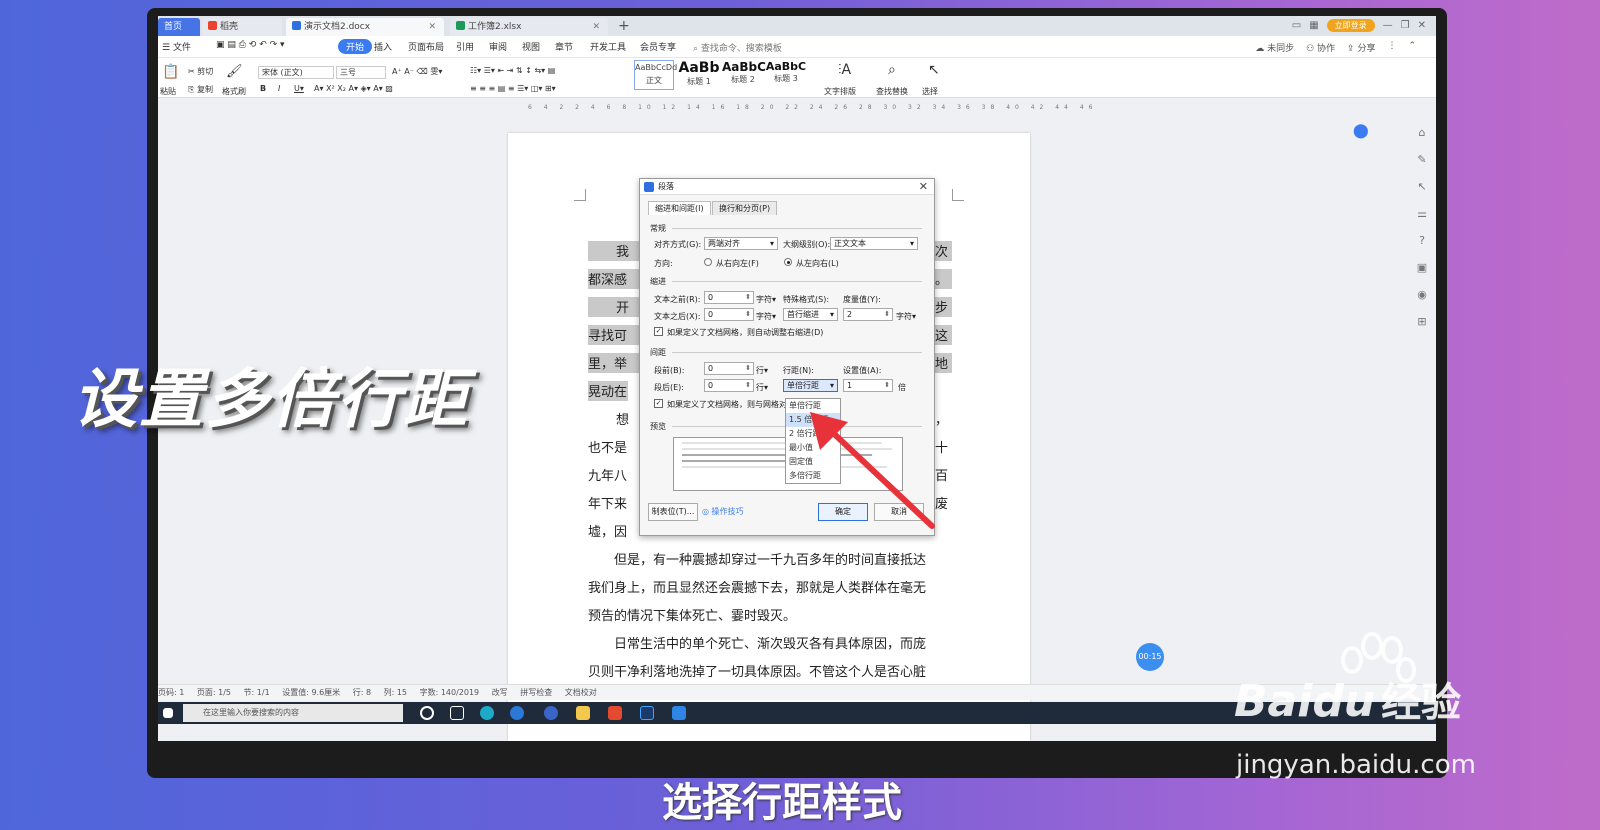 This screenshot has width=1600, height=830. What do you see at coordinates (1361, 131) in the screenshot?
I see `location-pin-icon: ⬤` at bounding box center [1361, 131].